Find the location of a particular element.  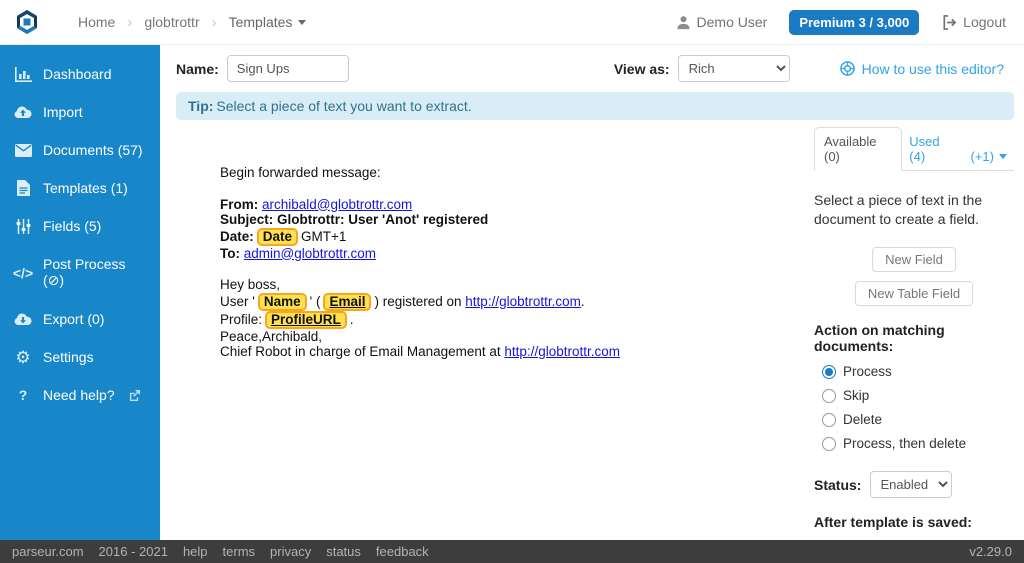

to-label: To: is located at coordinates (230, 253).